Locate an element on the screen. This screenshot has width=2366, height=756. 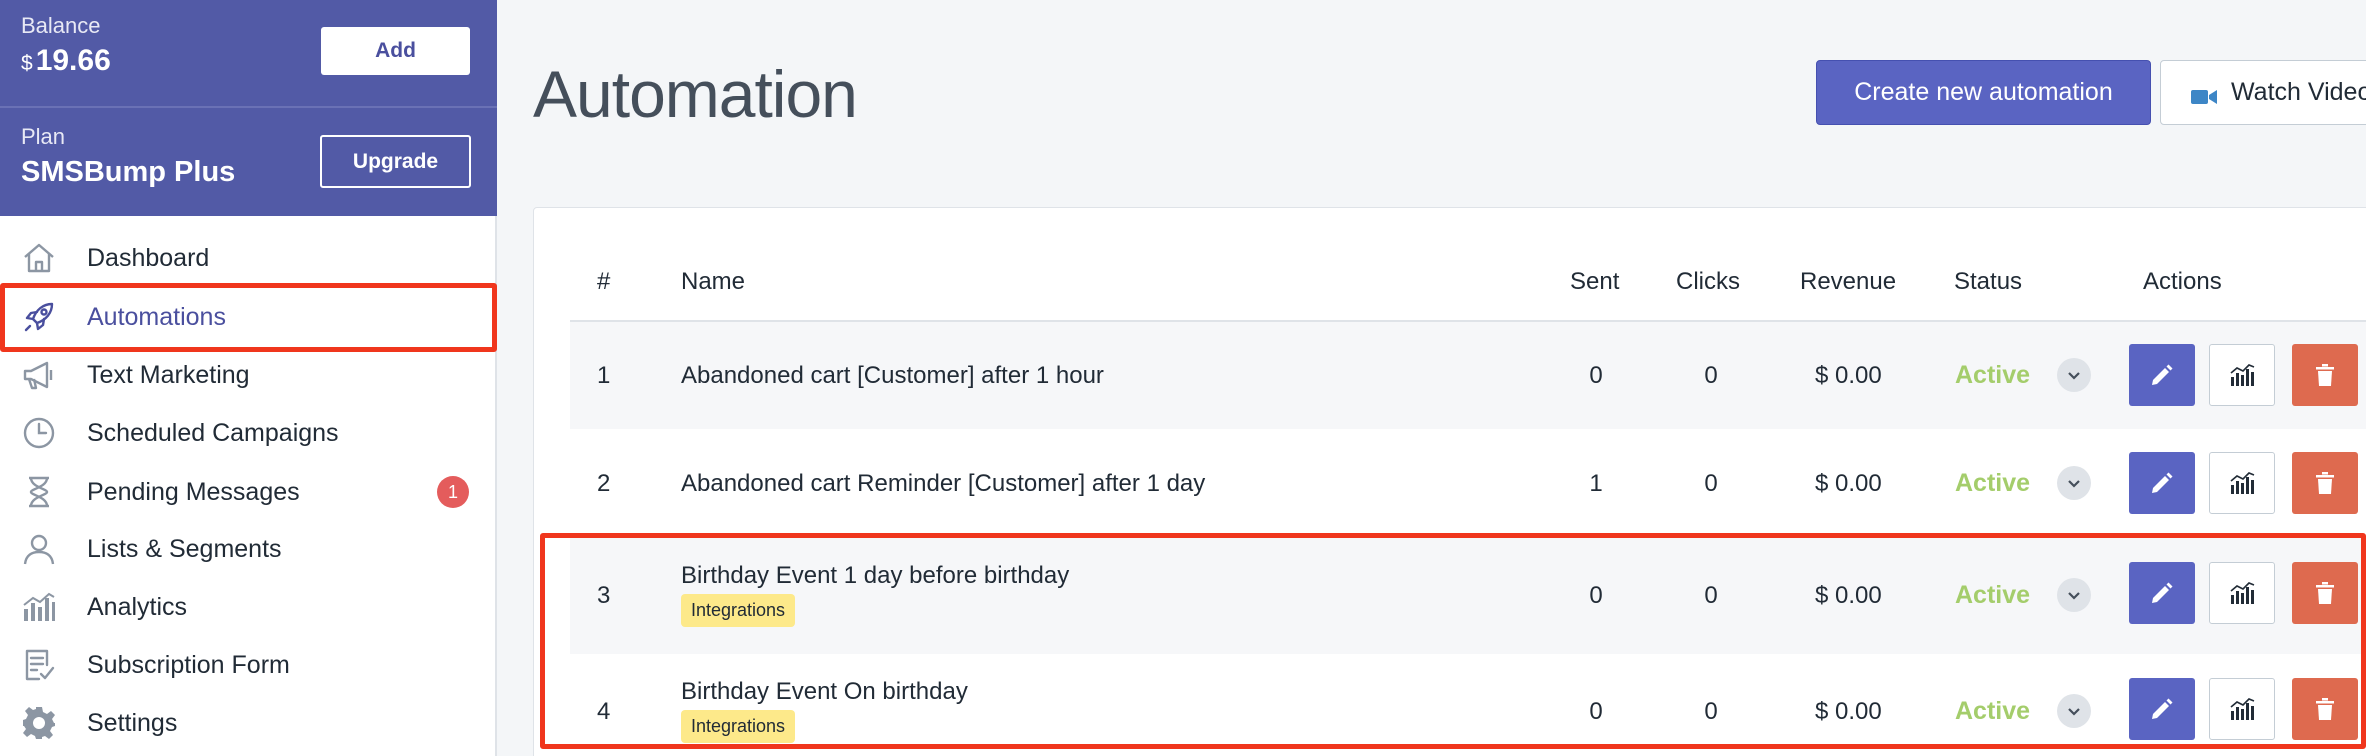
row-number: 1 is located at coordinates (604, 375).